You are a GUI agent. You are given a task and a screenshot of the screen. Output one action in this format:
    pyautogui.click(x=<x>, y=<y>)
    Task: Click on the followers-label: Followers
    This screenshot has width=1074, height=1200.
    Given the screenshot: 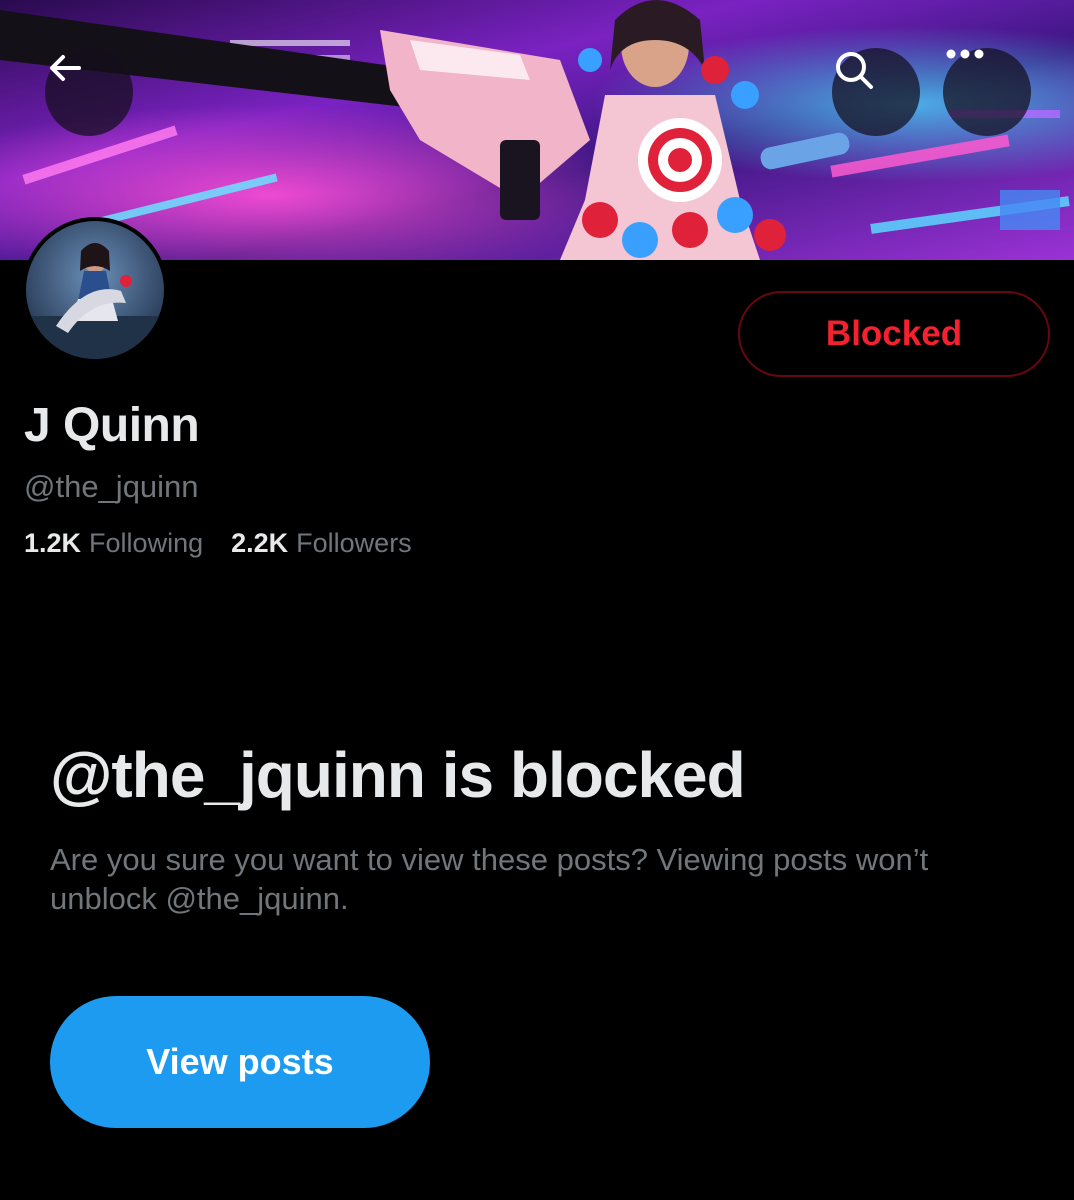 What is the action you would take?
    pyautogui.click(x=354, y=543)
    